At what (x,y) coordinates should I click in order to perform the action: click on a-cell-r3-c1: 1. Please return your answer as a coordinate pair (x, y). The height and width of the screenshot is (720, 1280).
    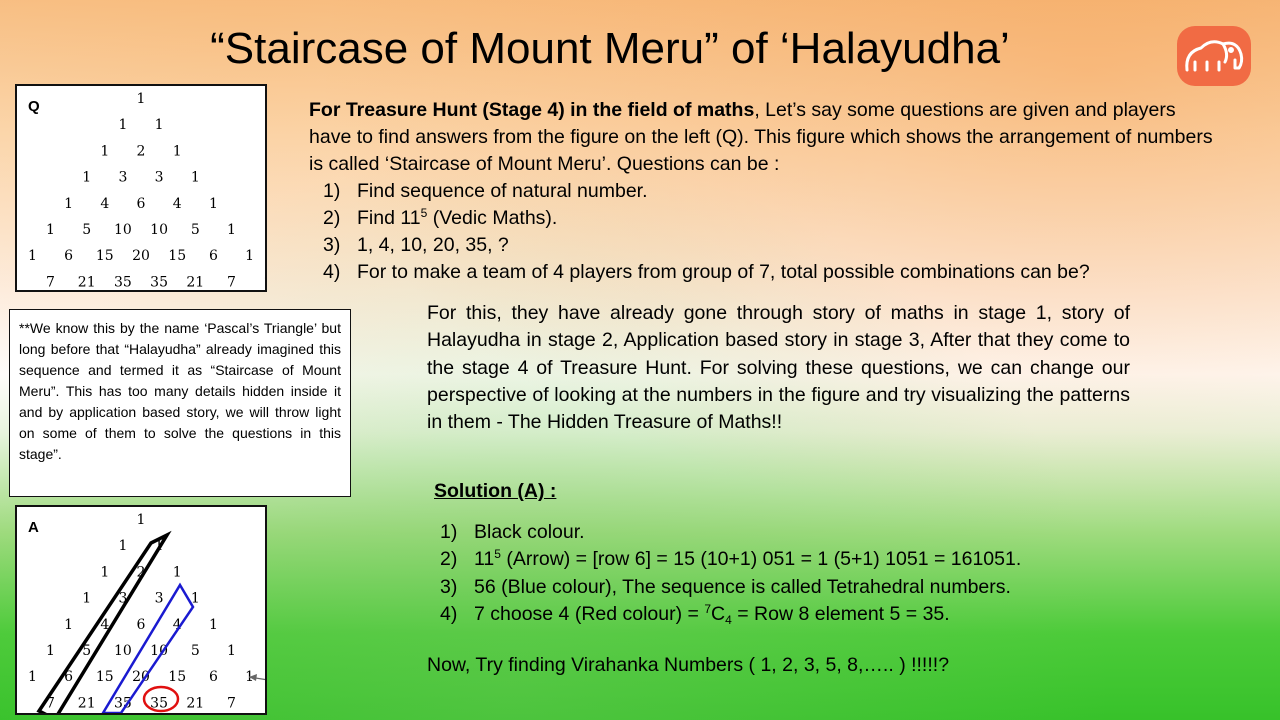
    Looking at the image, I should click on (104, 572).